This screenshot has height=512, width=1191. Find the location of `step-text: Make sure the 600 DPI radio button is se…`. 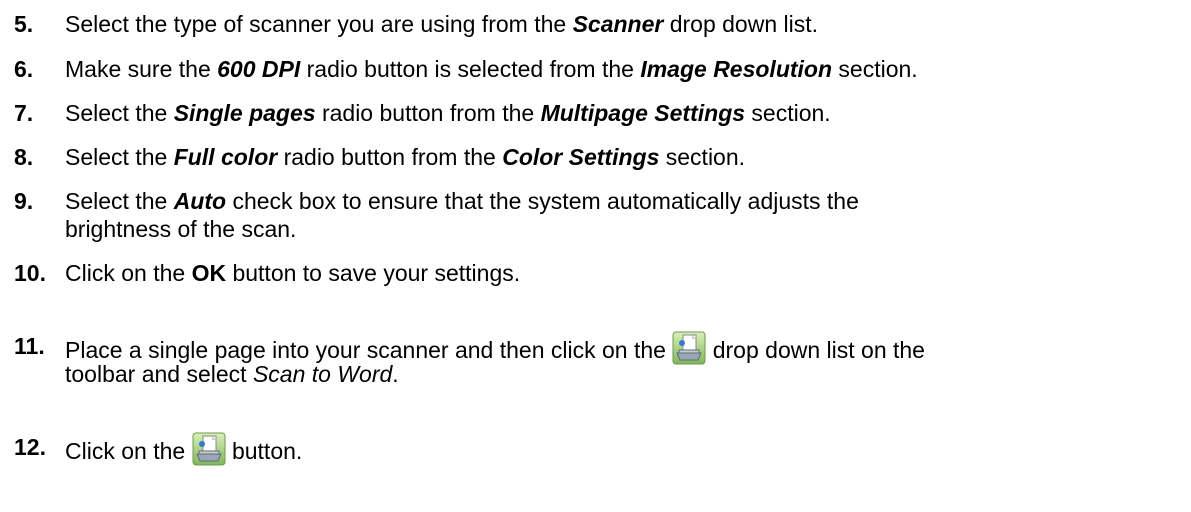

step-text: Make sure the 600 DPI radio button is se… is located at coordinates (491, 69).